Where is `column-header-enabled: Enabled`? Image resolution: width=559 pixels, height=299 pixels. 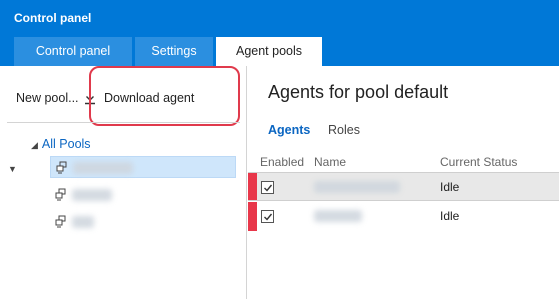 column-header-enabled: Enabled is located at coordinates (282, 162).